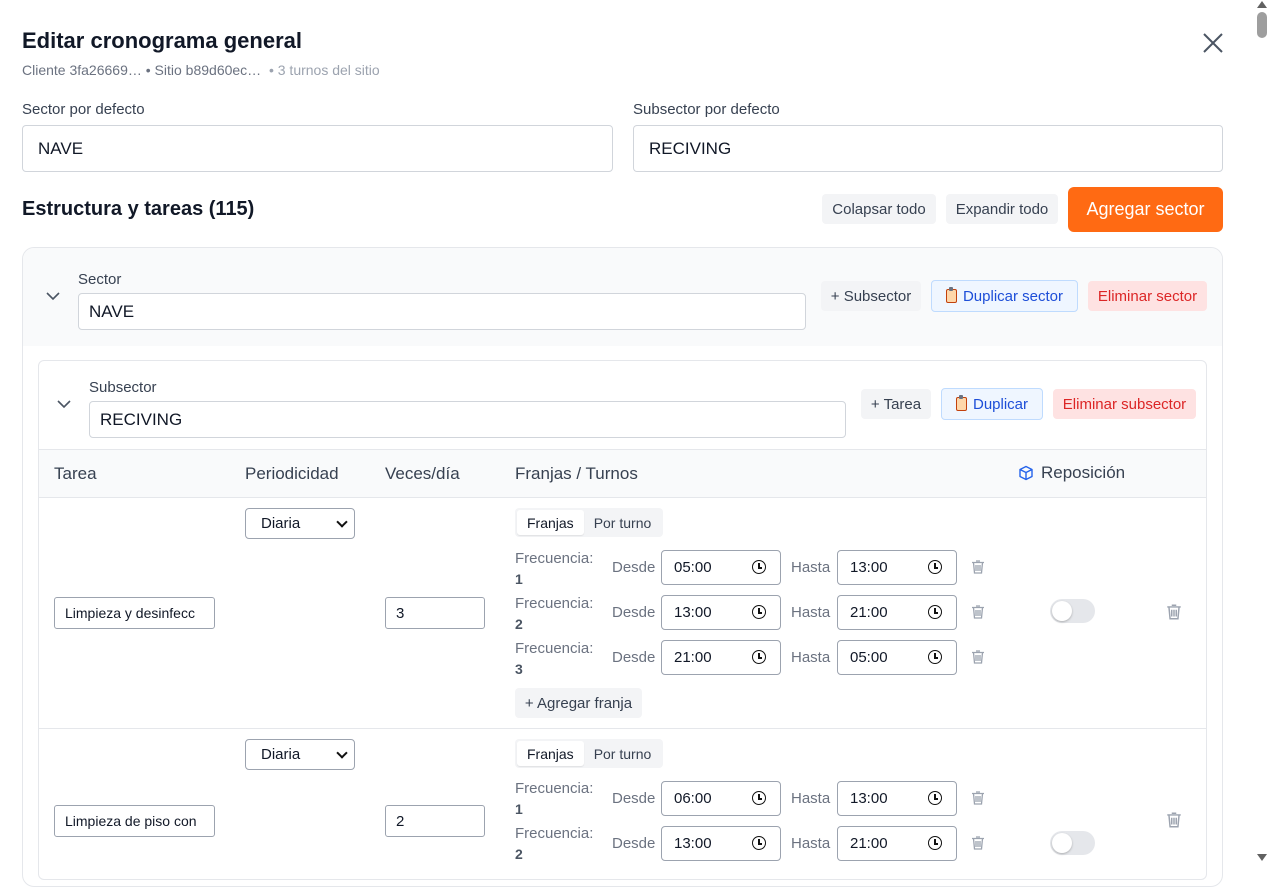 Image resolution: width=1271 pixels, height=887 pixels. What do you see at coordinates (721, 798) in the screenshot?
I see `from-time-input: 06:00` at bounding box center [721, 798].